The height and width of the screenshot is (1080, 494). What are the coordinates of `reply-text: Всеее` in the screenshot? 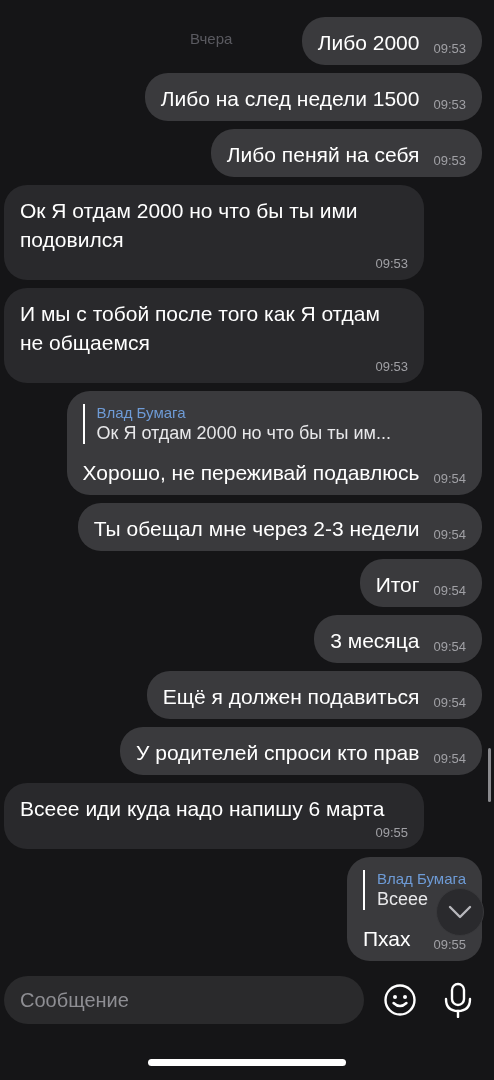 It's located at (403, 899).